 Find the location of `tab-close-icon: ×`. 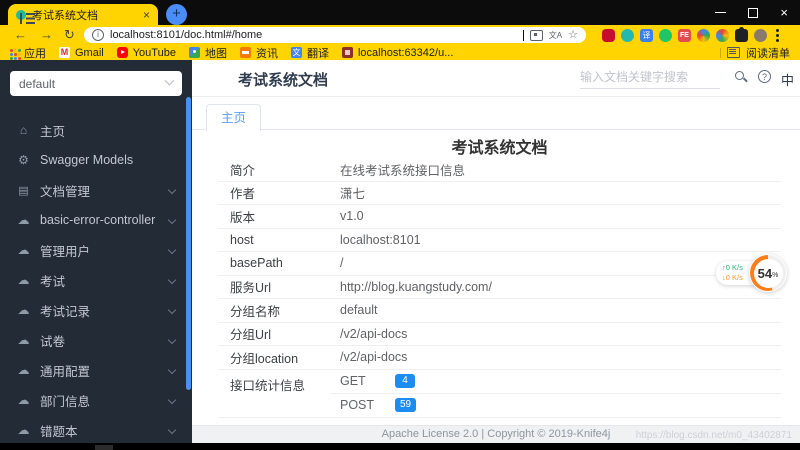

tab-close-icon: × is located at coordinates (146, 15).